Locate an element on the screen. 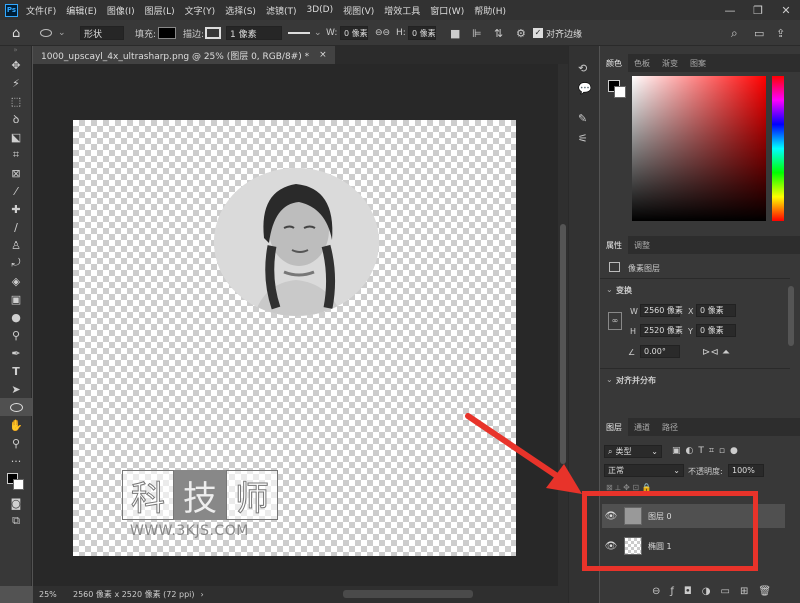 The image size is (800, 603). hue-slider is located at coordinates (778, 148).